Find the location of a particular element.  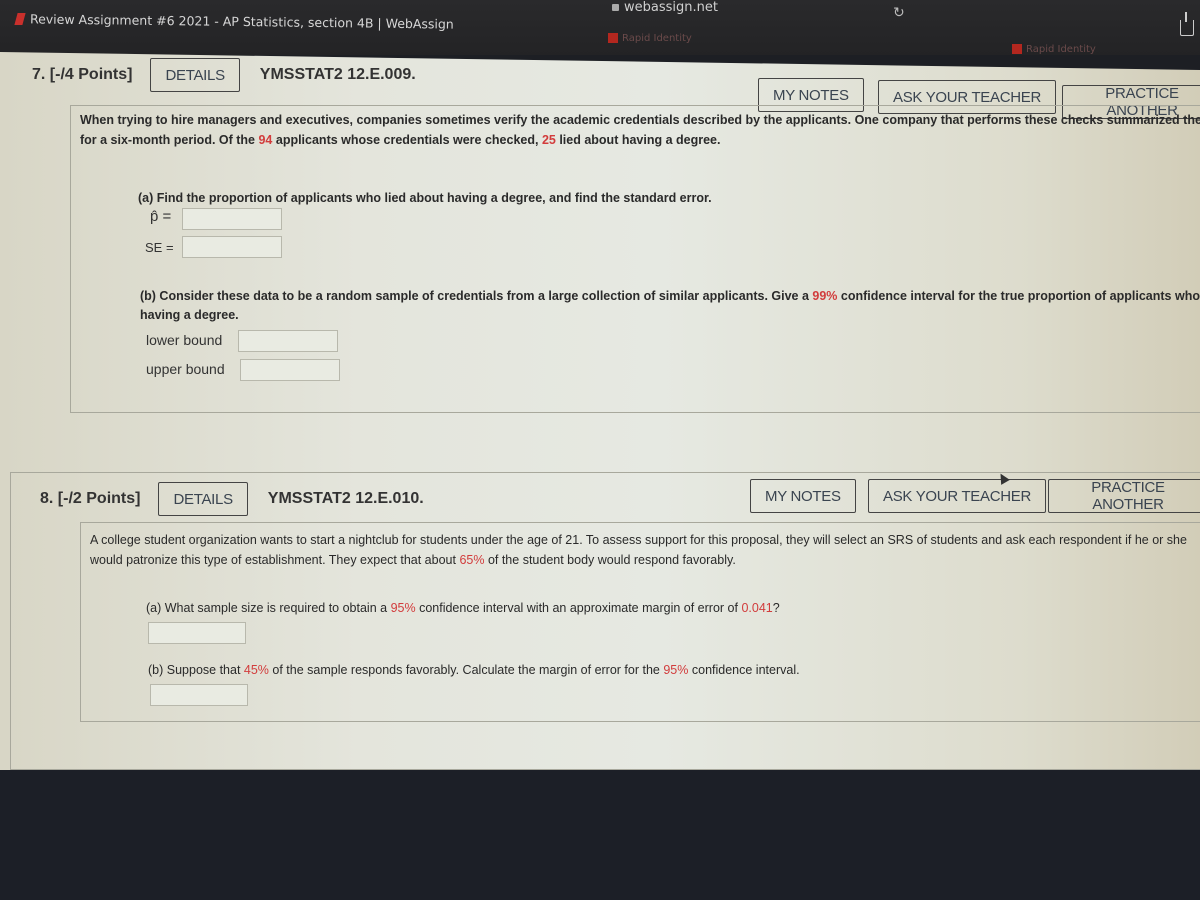

webassign-favicon-icon is located at coordinates (20, 19).